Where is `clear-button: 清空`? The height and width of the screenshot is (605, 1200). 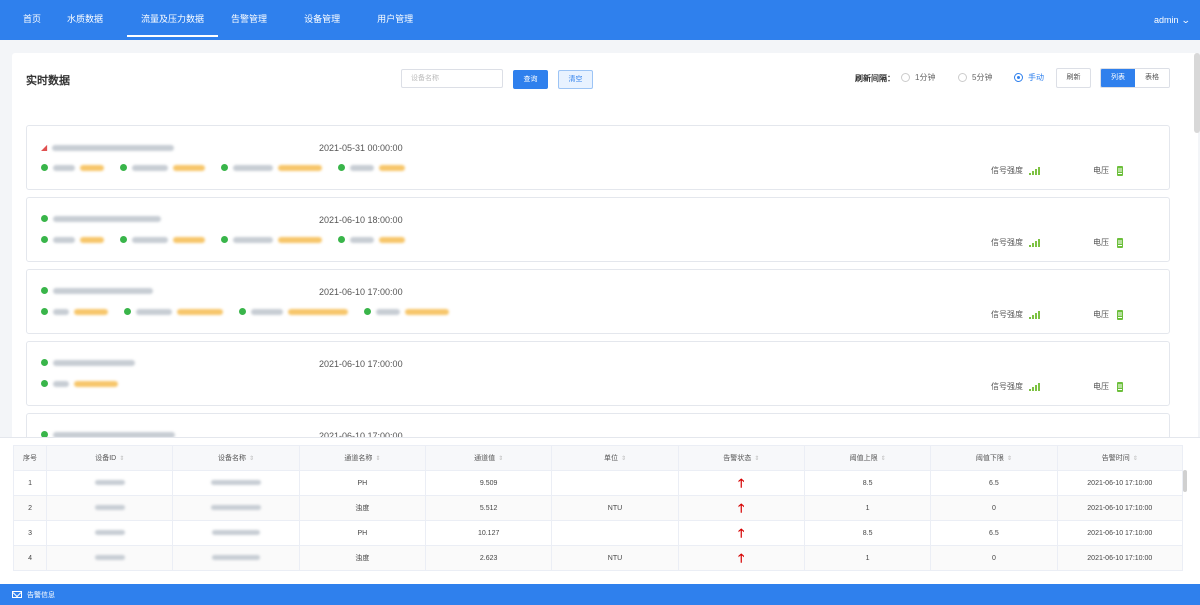 clear-button: 清空 is located at coordinates (575, 79).